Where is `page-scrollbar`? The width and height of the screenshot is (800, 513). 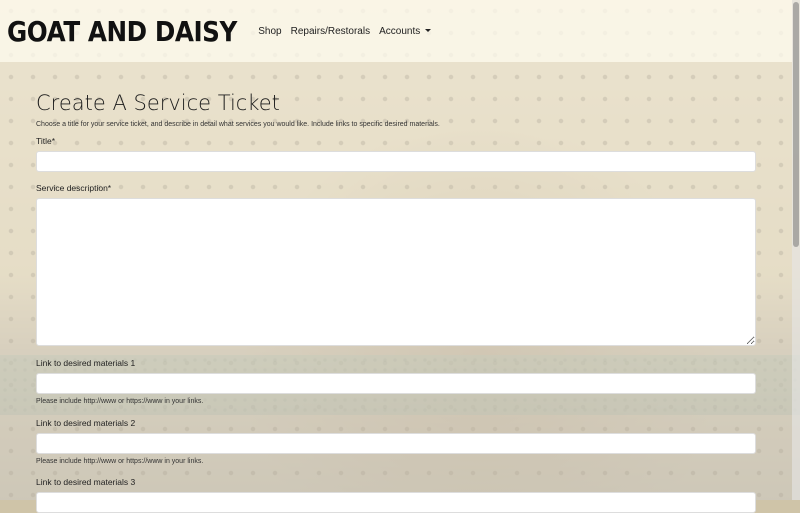 page-scrollbar is located at coordinates (796, 250).